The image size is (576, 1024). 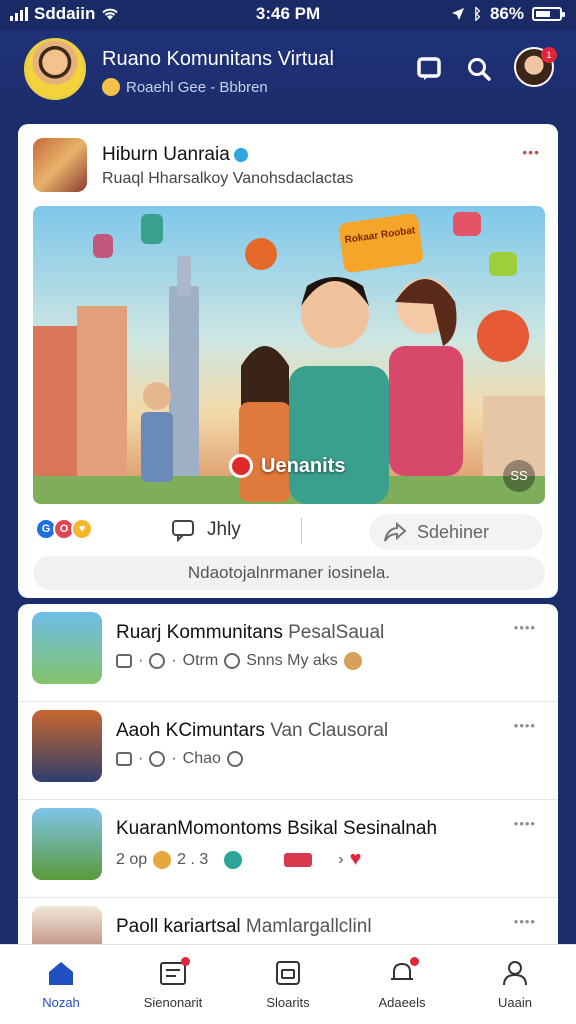 I want to click on time-icon, so click(x=234, y=759).